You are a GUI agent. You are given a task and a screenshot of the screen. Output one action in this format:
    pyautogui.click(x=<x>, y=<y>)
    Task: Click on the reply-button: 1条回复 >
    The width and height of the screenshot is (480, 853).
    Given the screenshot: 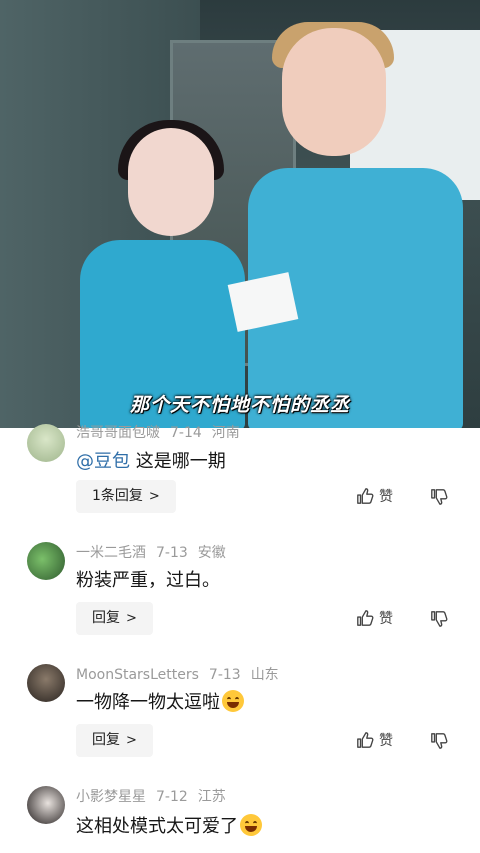 What is the action you would take?
    pyautogui.click(x=126, y=496)
    